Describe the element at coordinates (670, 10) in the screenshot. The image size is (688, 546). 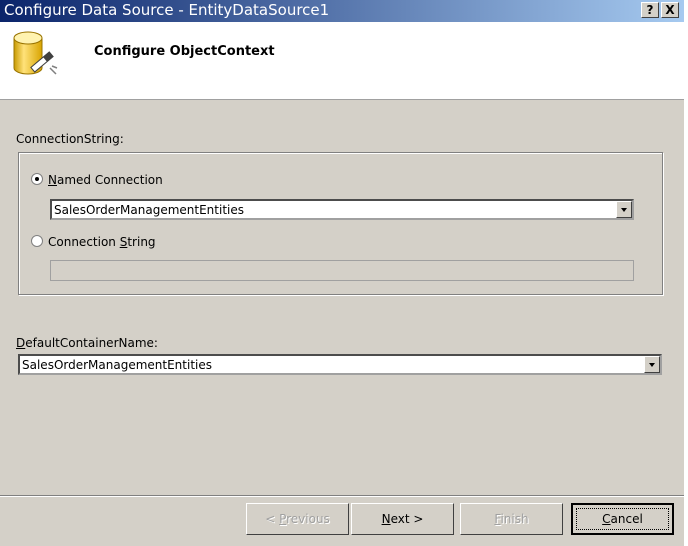
I see `close-button: X` at that location.